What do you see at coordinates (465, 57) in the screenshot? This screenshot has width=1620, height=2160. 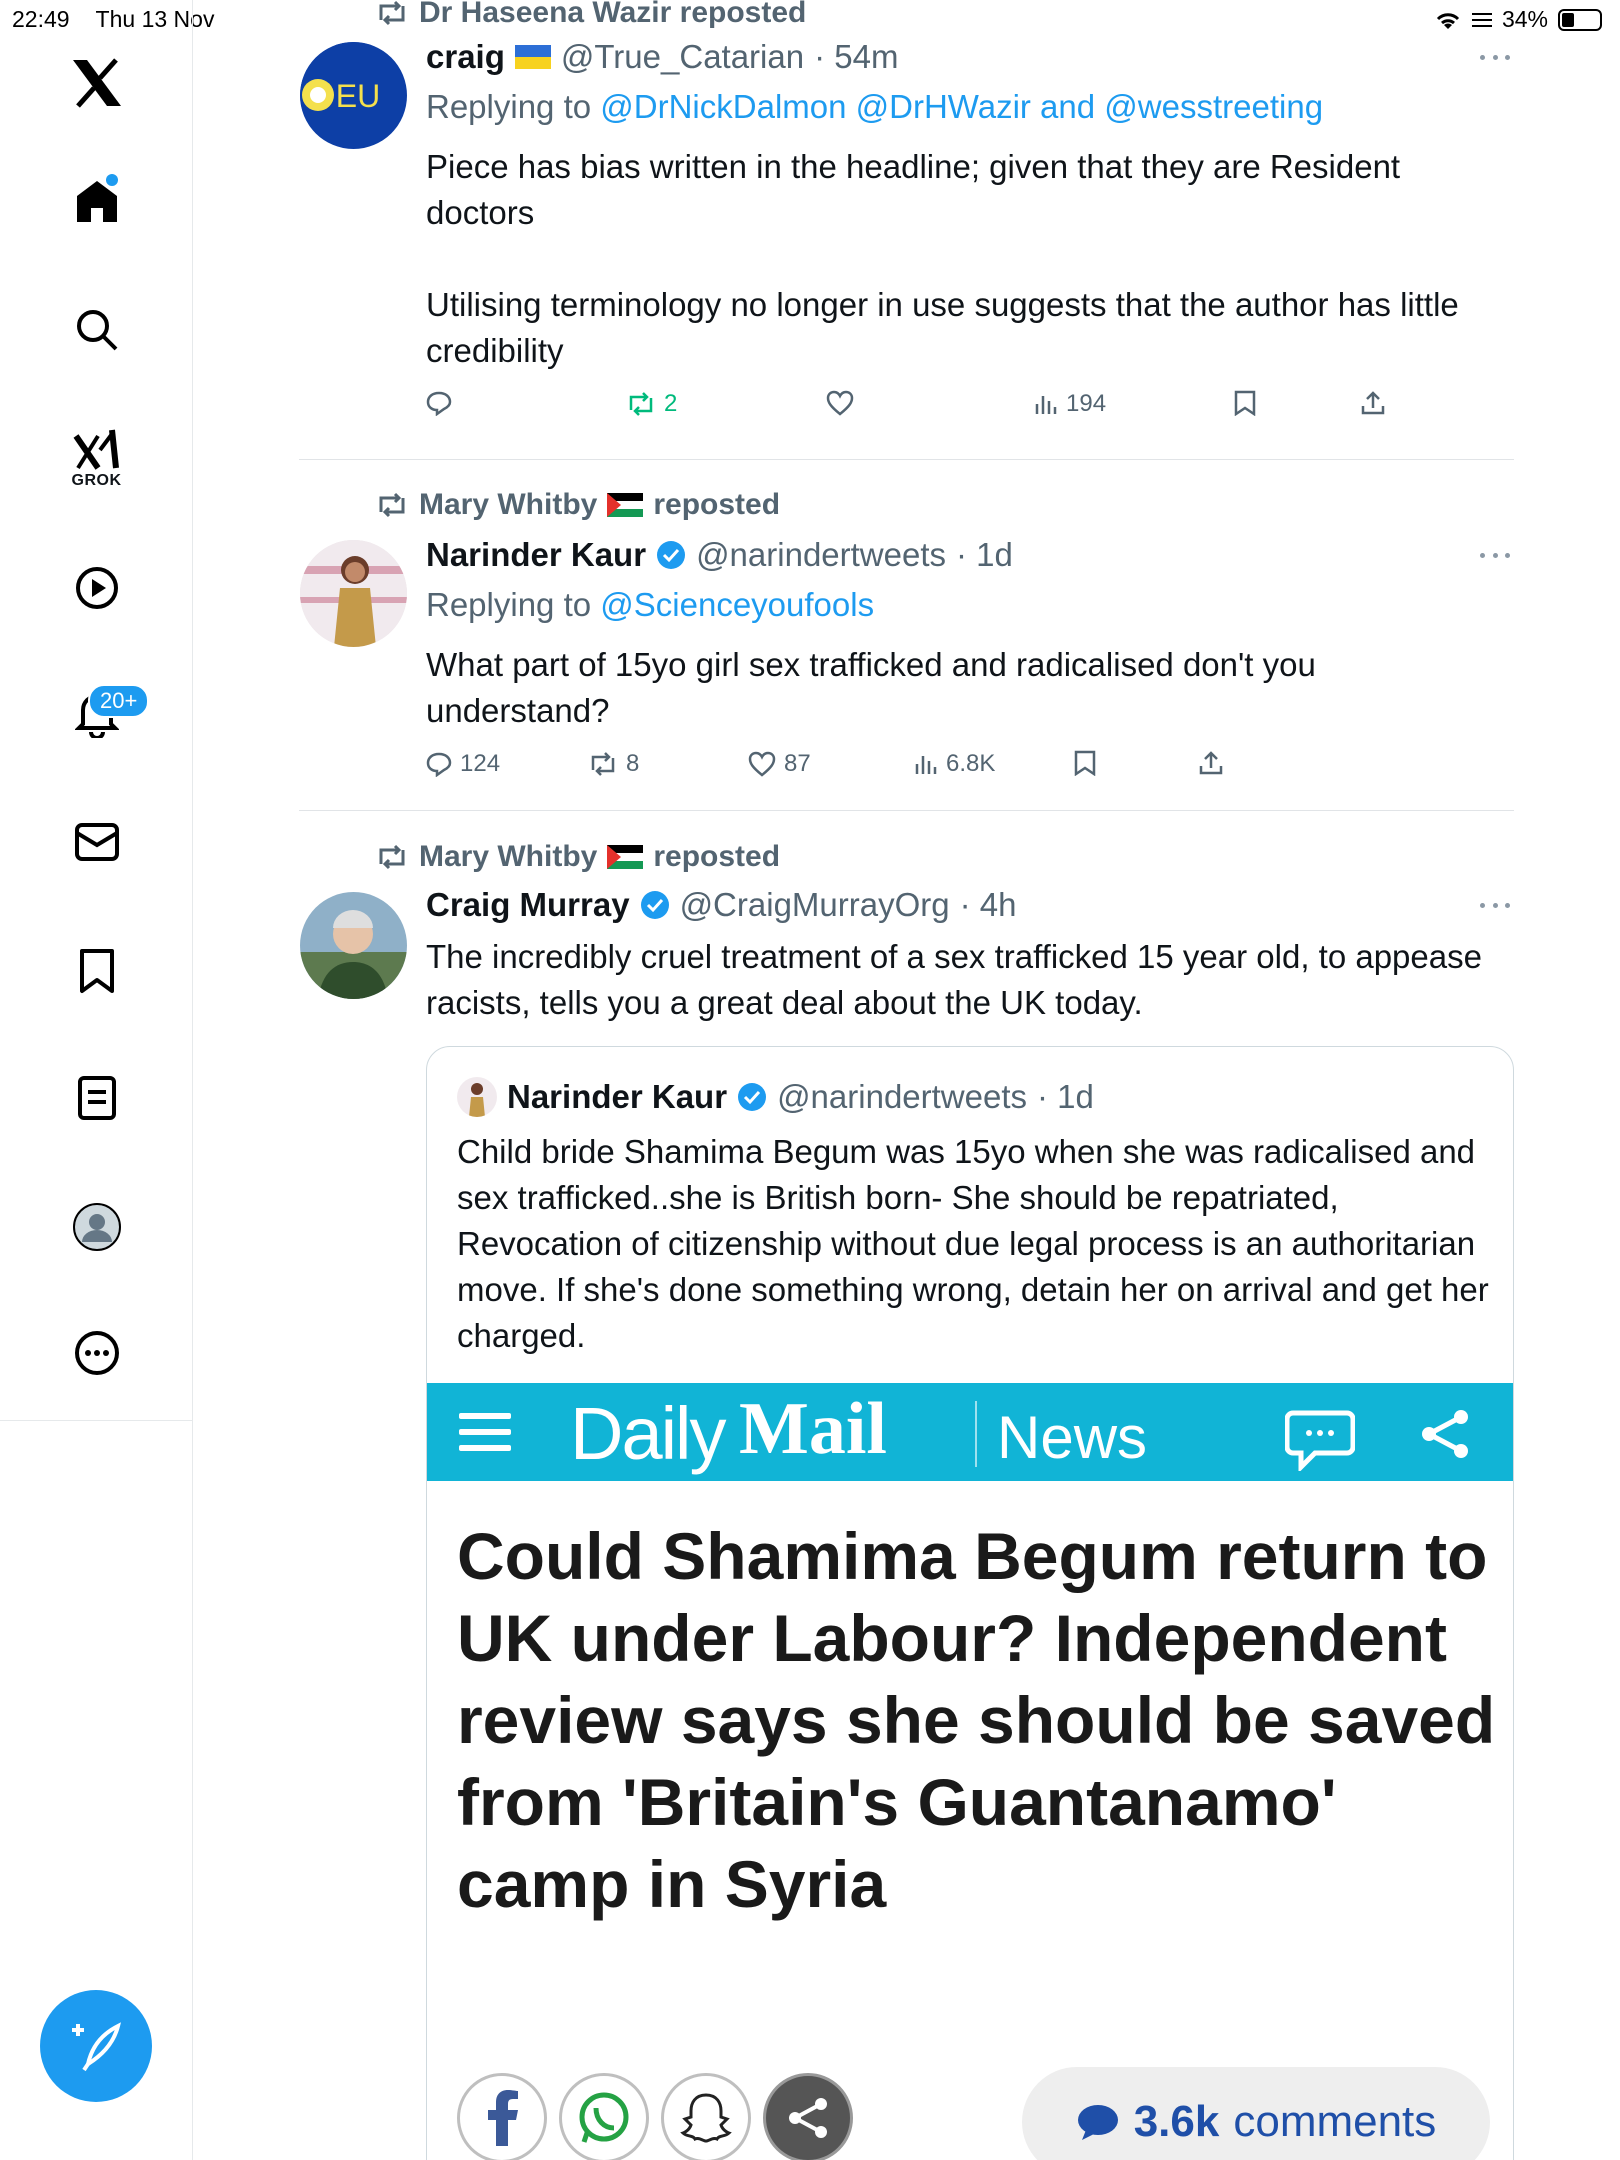 I see `author-name: craig` at bounding box center [465, 57].